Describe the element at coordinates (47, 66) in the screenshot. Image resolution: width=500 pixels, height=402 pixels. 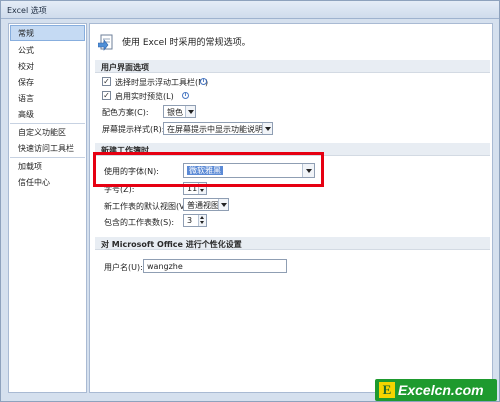
I see `sidebar-item-proofing: 校对` at that location.